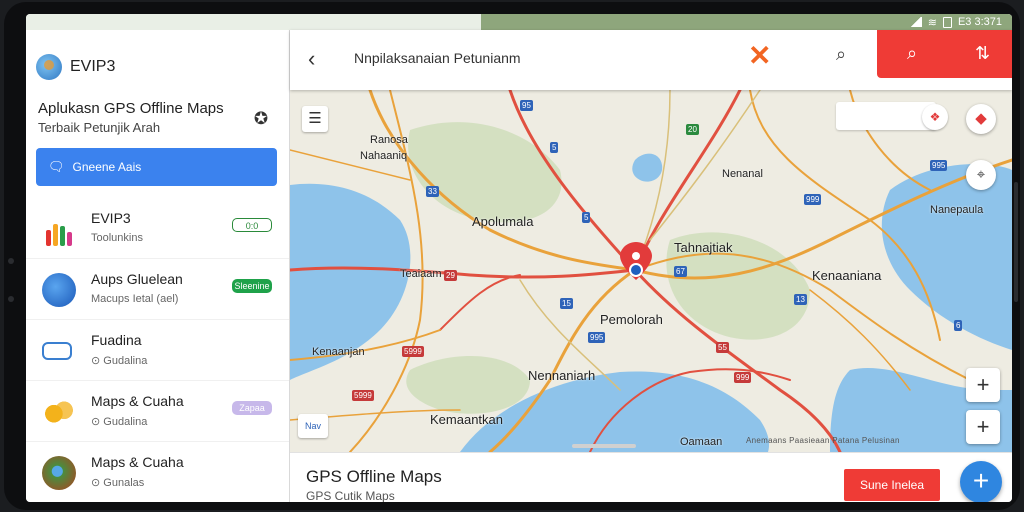  Describe the element at coordinates (566, 303) in the screenshot. I see `road-shield: 15` at that location.